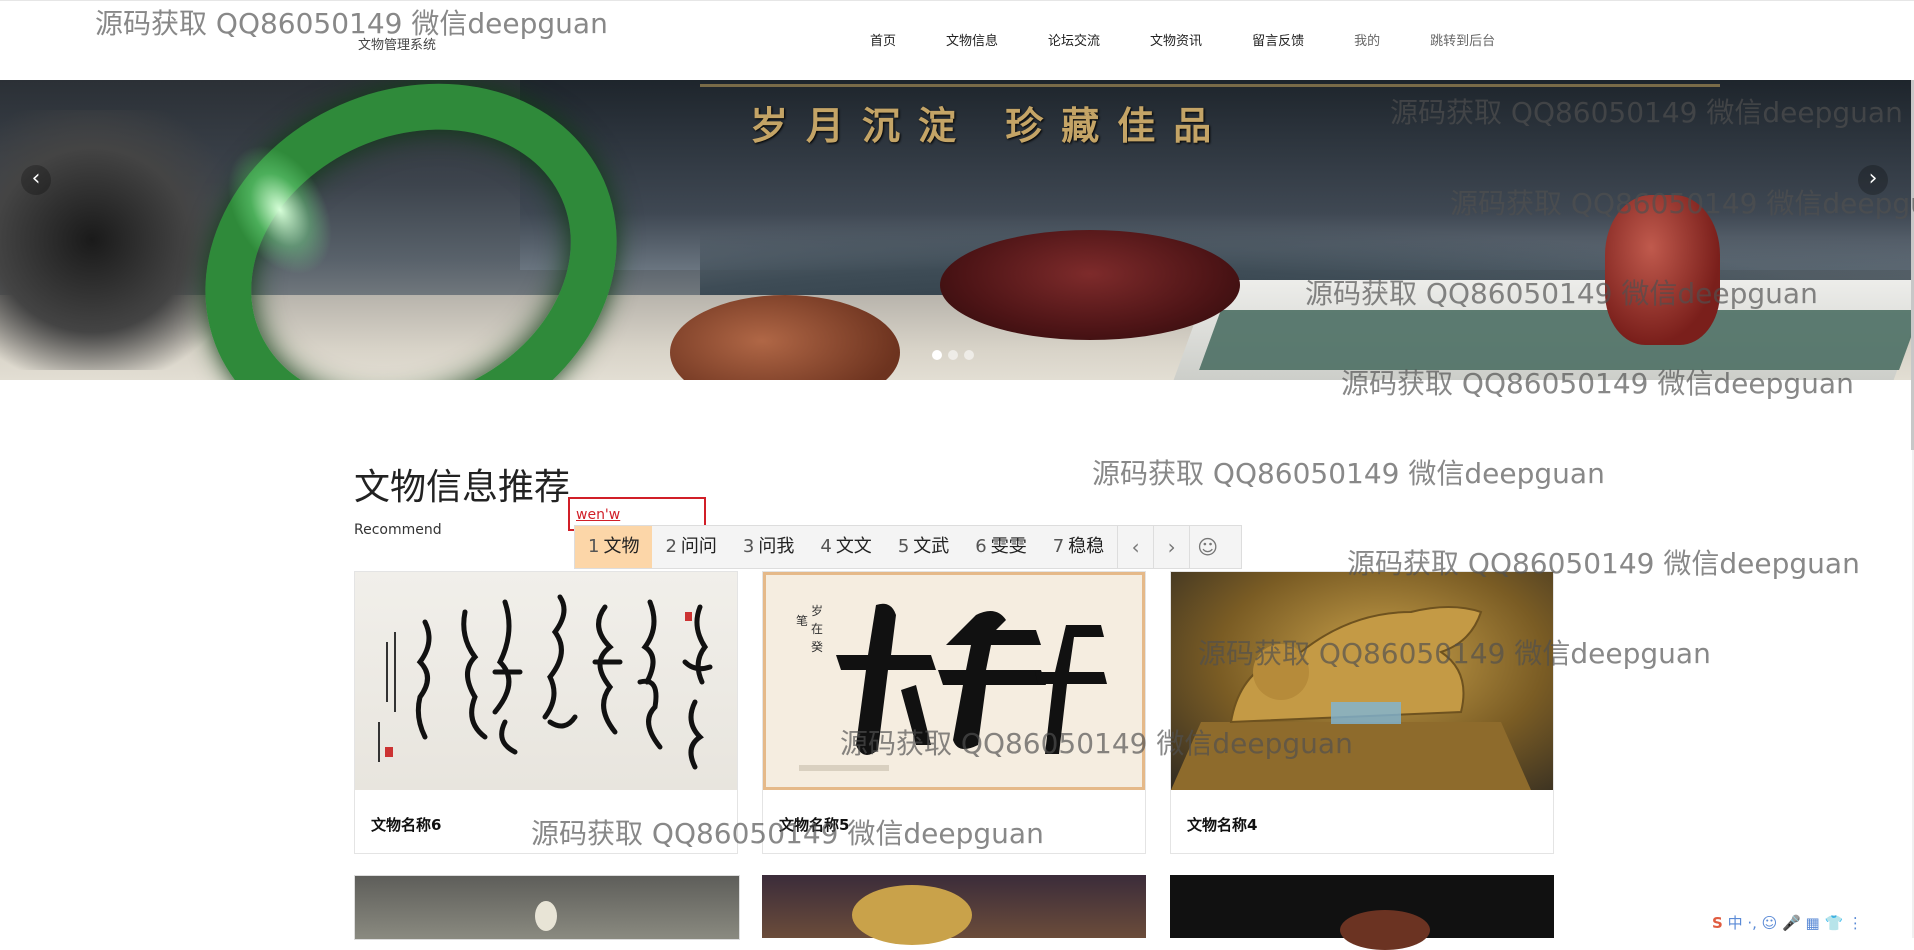  I want to click on section-title: 文物信息推荐, so click(462, 487).